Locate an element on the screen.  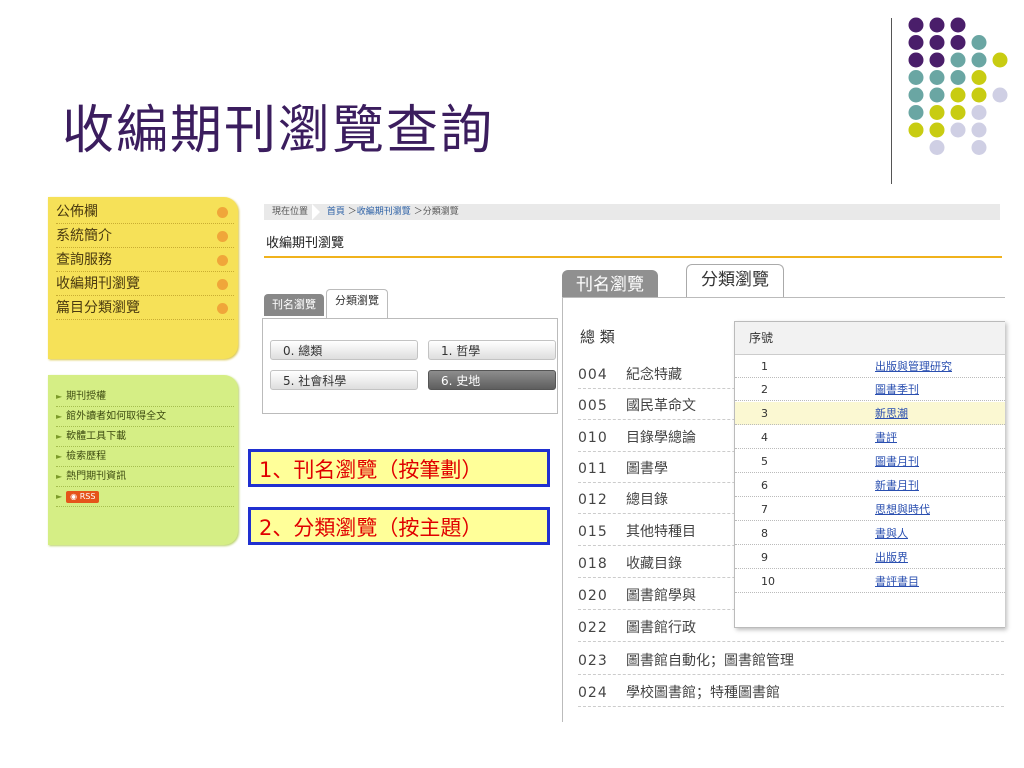
journal-link: 新書月刊 is located at coordinates (897, 485).